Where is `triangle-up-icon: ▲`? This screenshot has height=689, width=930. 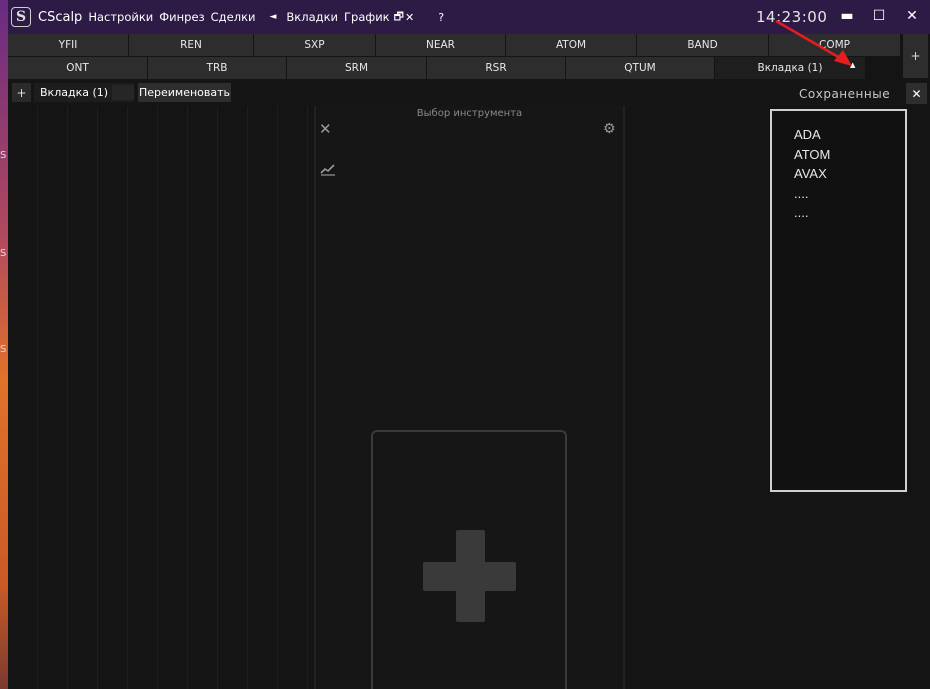 triangle-up-icon: ▲ is located at coordinates (852, 65).